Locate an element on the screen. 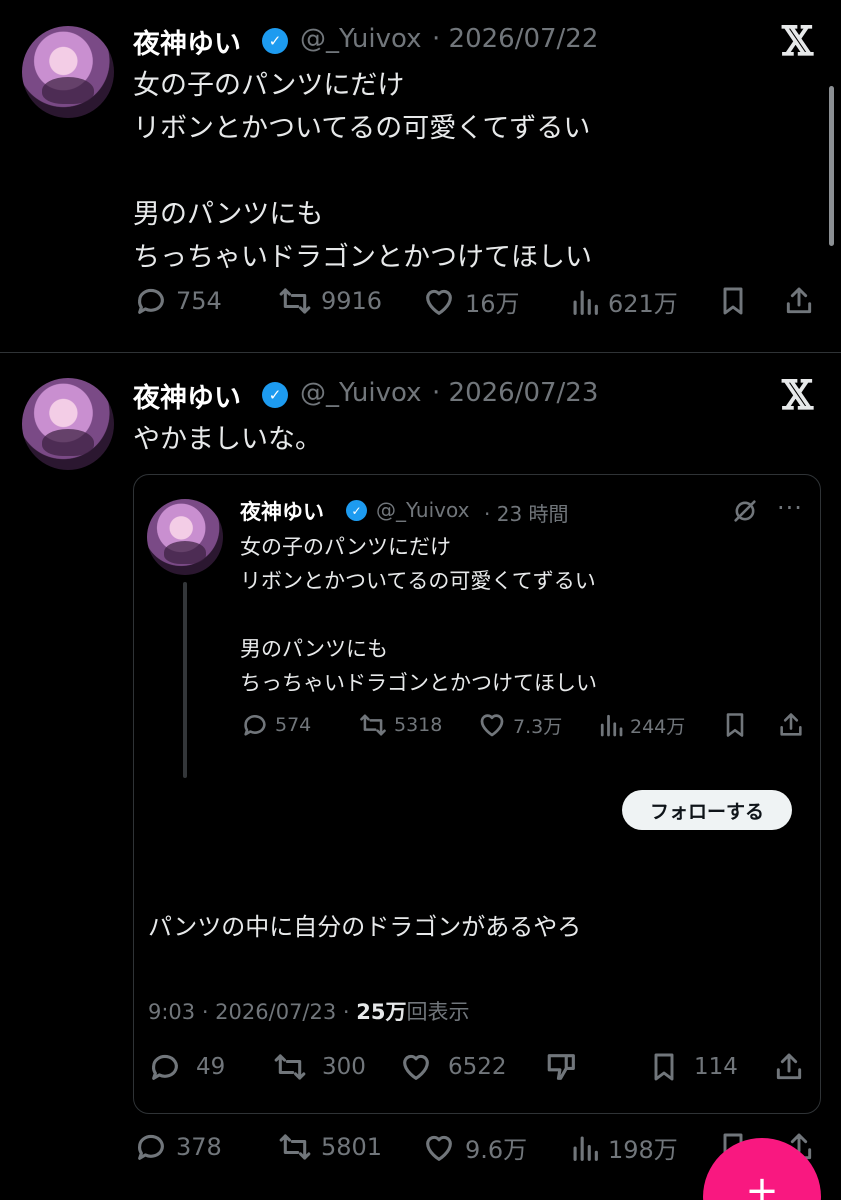 The height and width of the screenshot is (1200, 841). retweet-count: 9916 is located at coordinates (352, 301).